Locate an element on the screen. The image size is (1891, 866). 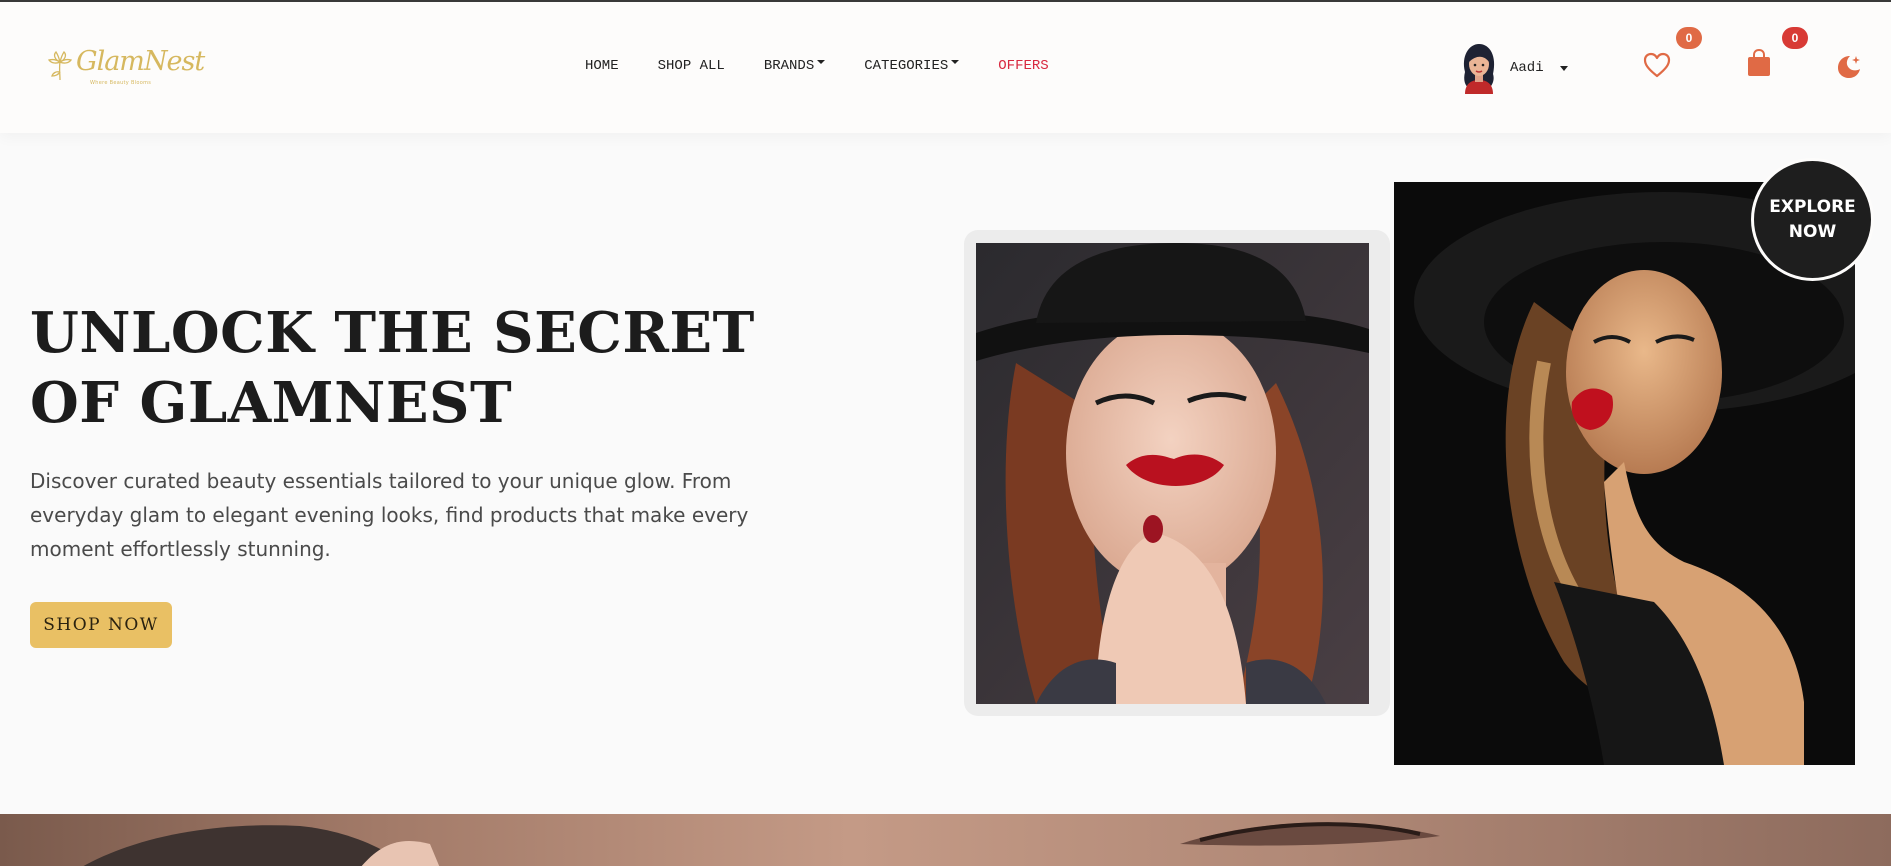
shop-now-button: SHOP NOW is located at coordinates (101, 625).